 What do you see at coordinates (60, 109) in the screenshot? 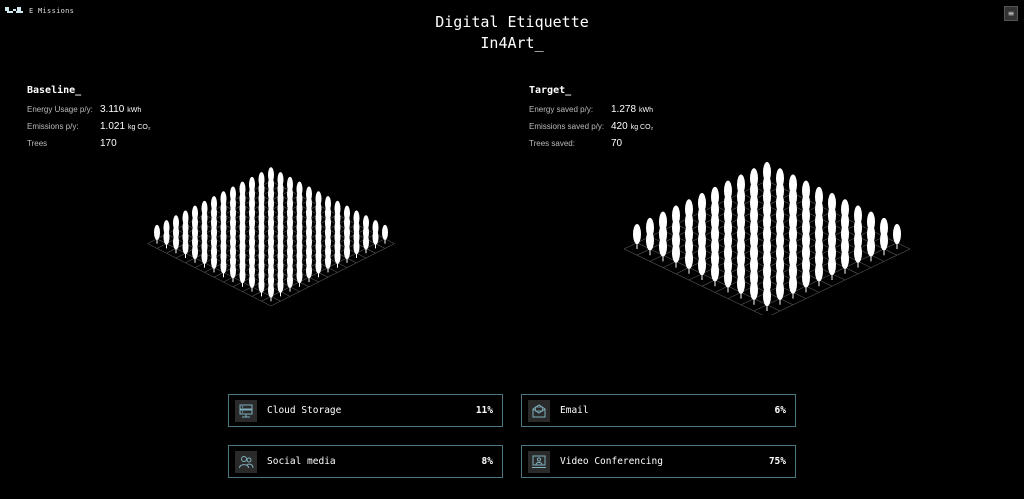
I see `baseline-energy-label: Energy Usage p/y:` at bounding box center [60, 109].